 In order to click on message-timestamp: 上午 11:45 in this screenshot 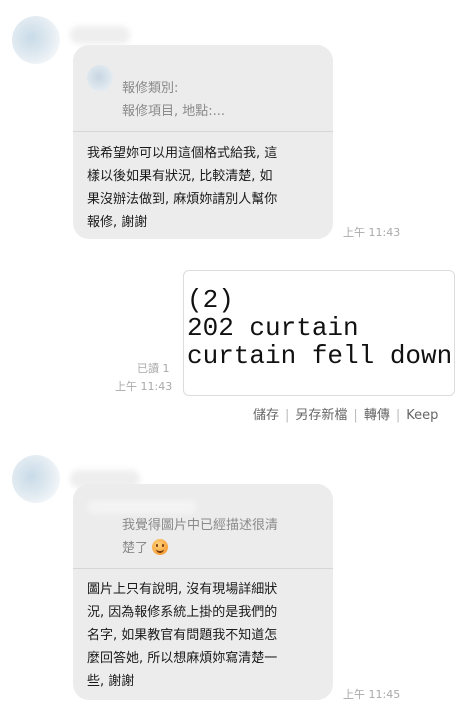, I will do `click(372, 694)`.